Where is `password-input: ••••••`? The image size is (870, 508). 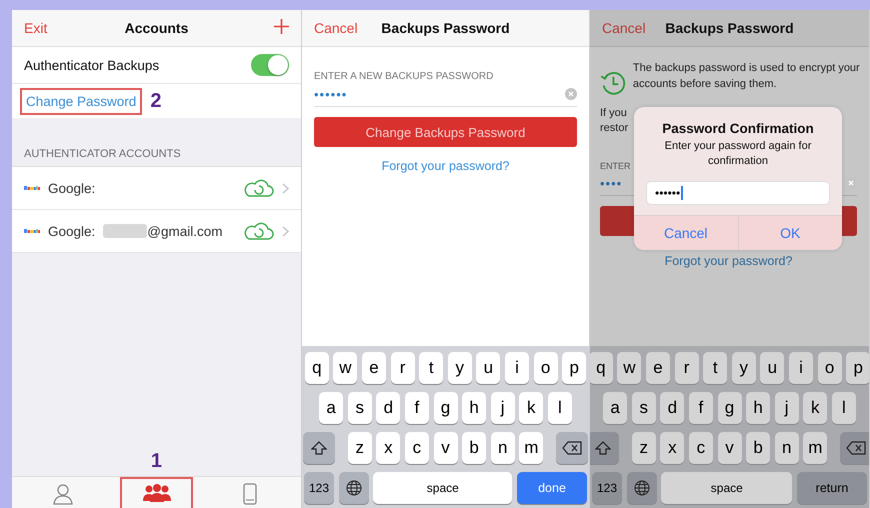
password-input: •••••• is located at coordinates (738, 192).